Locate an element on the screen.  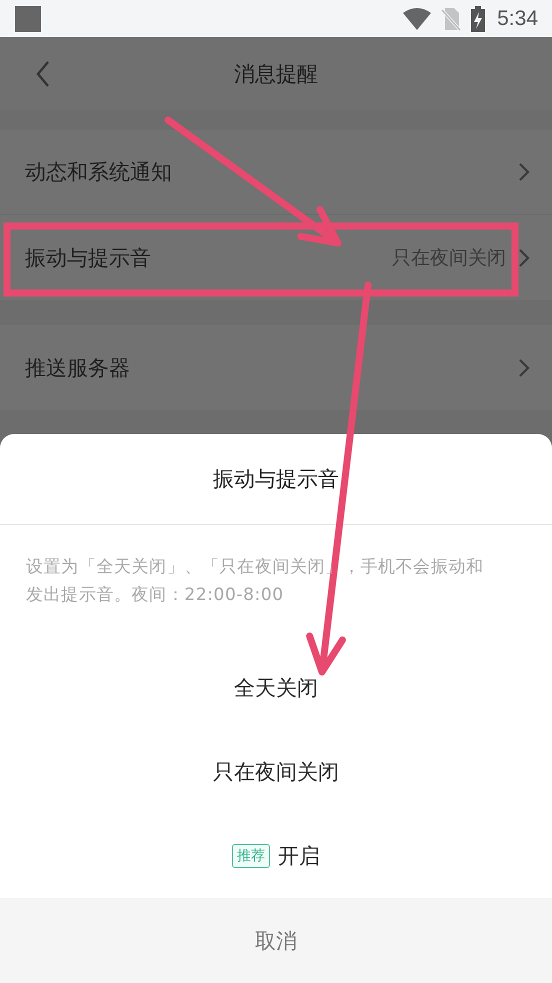
row-label: 动态和系统通知 is located at coordinates (99, 172).